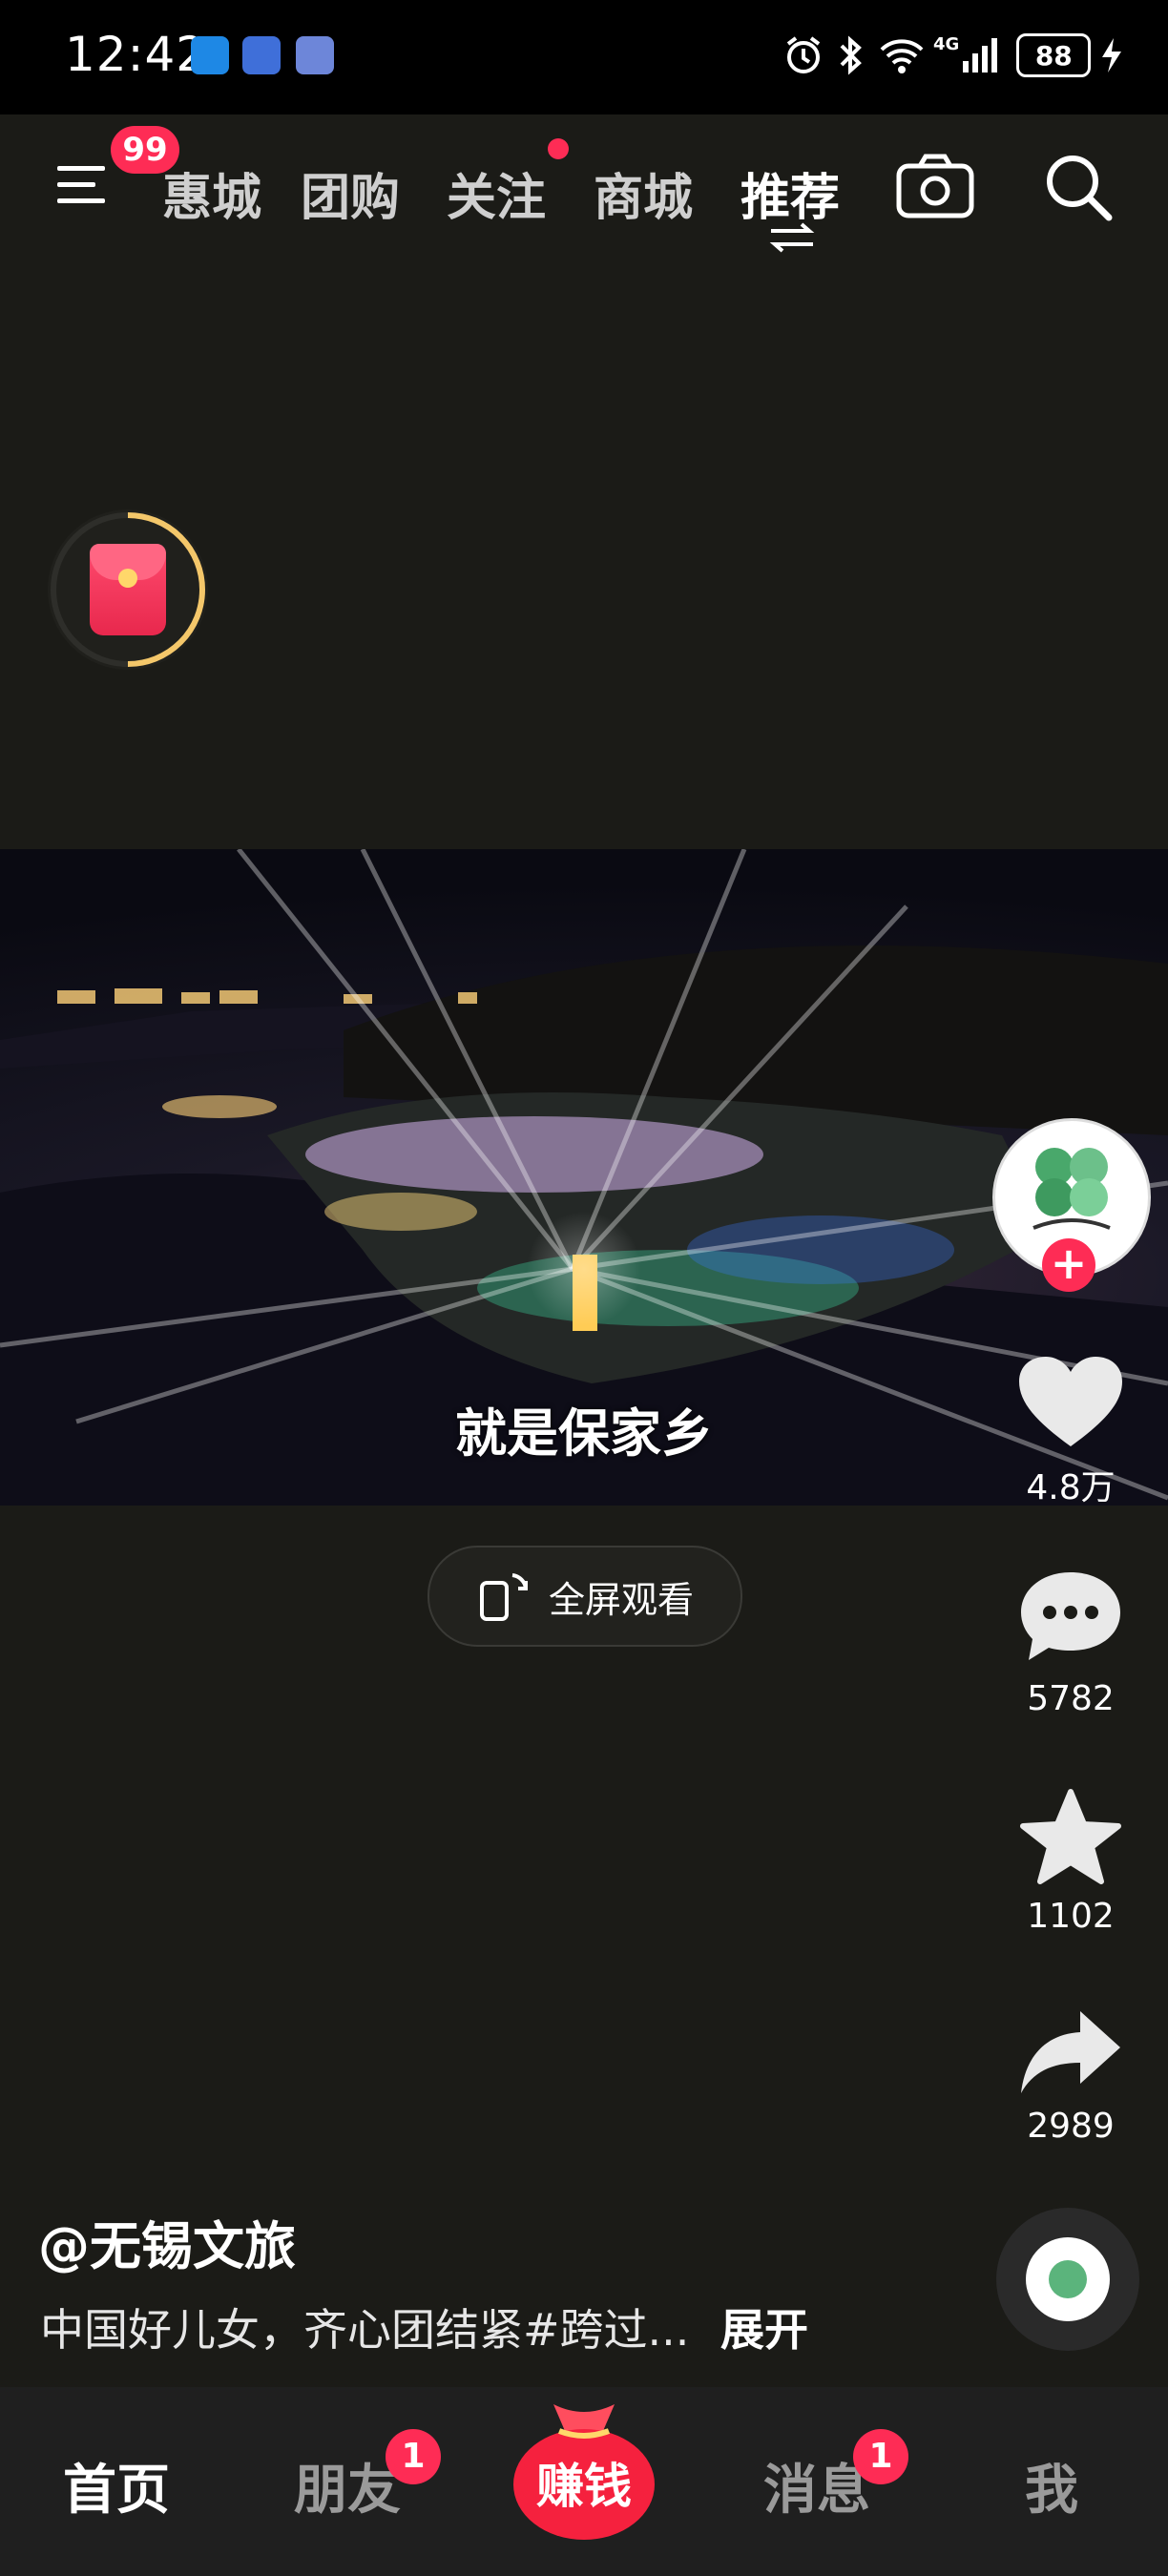 The image size is (1168, 2576). I want to click on comment-icon, so click(1070, 1616).